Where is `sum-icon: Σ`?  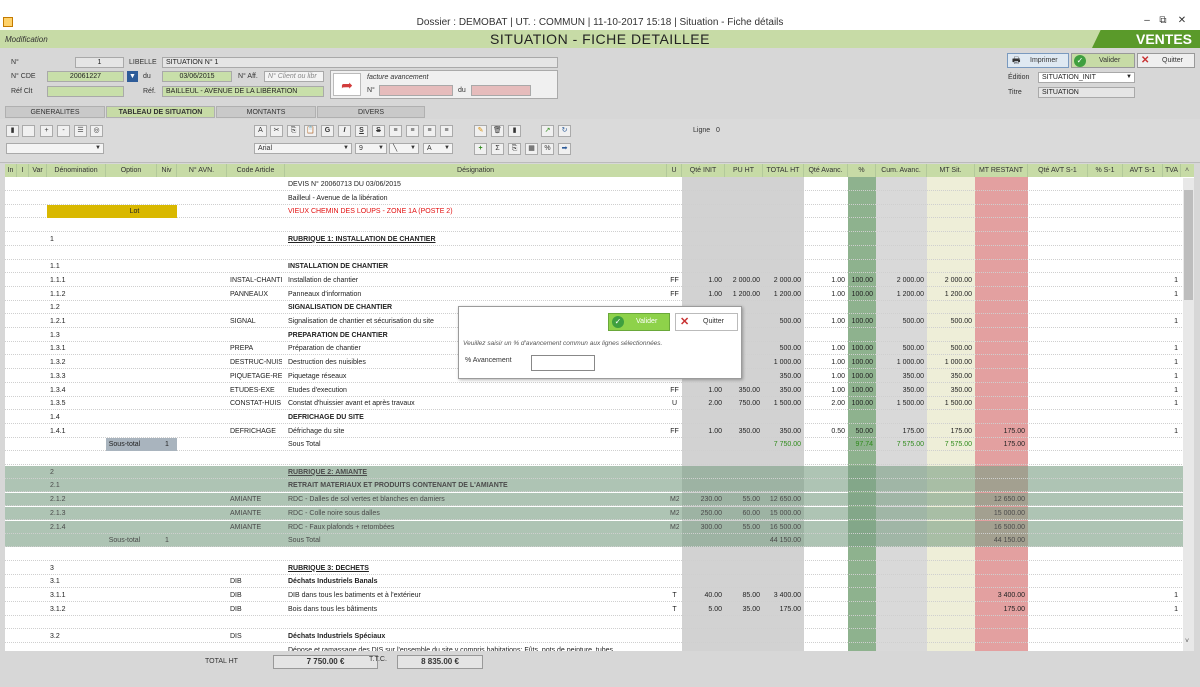 sum-icon: Σ is located at coordinates (497, 149).